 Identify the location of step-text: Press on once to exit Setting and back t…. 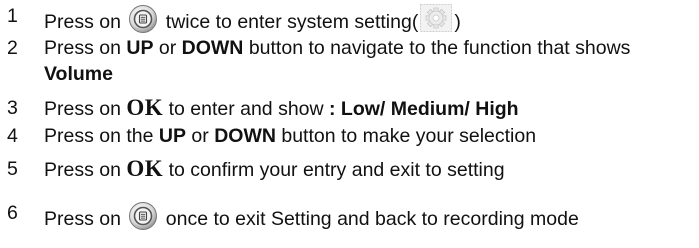
(311, 216).